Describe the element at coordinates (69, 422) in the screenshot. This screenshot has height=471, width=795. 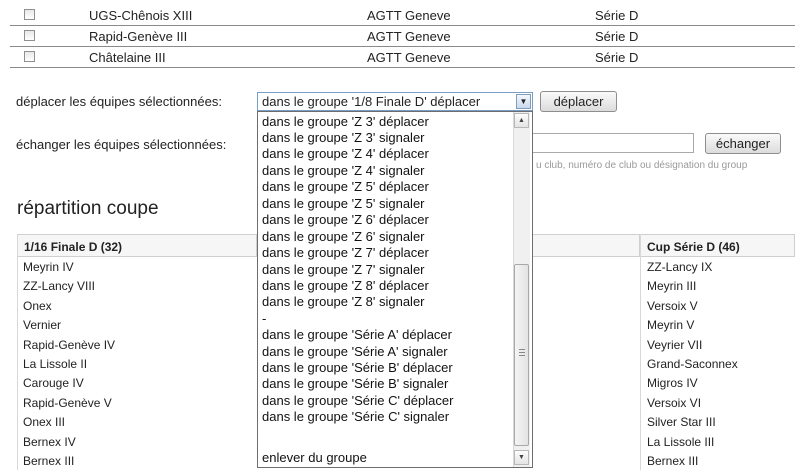
I see `list-item: Onex III` at that location.